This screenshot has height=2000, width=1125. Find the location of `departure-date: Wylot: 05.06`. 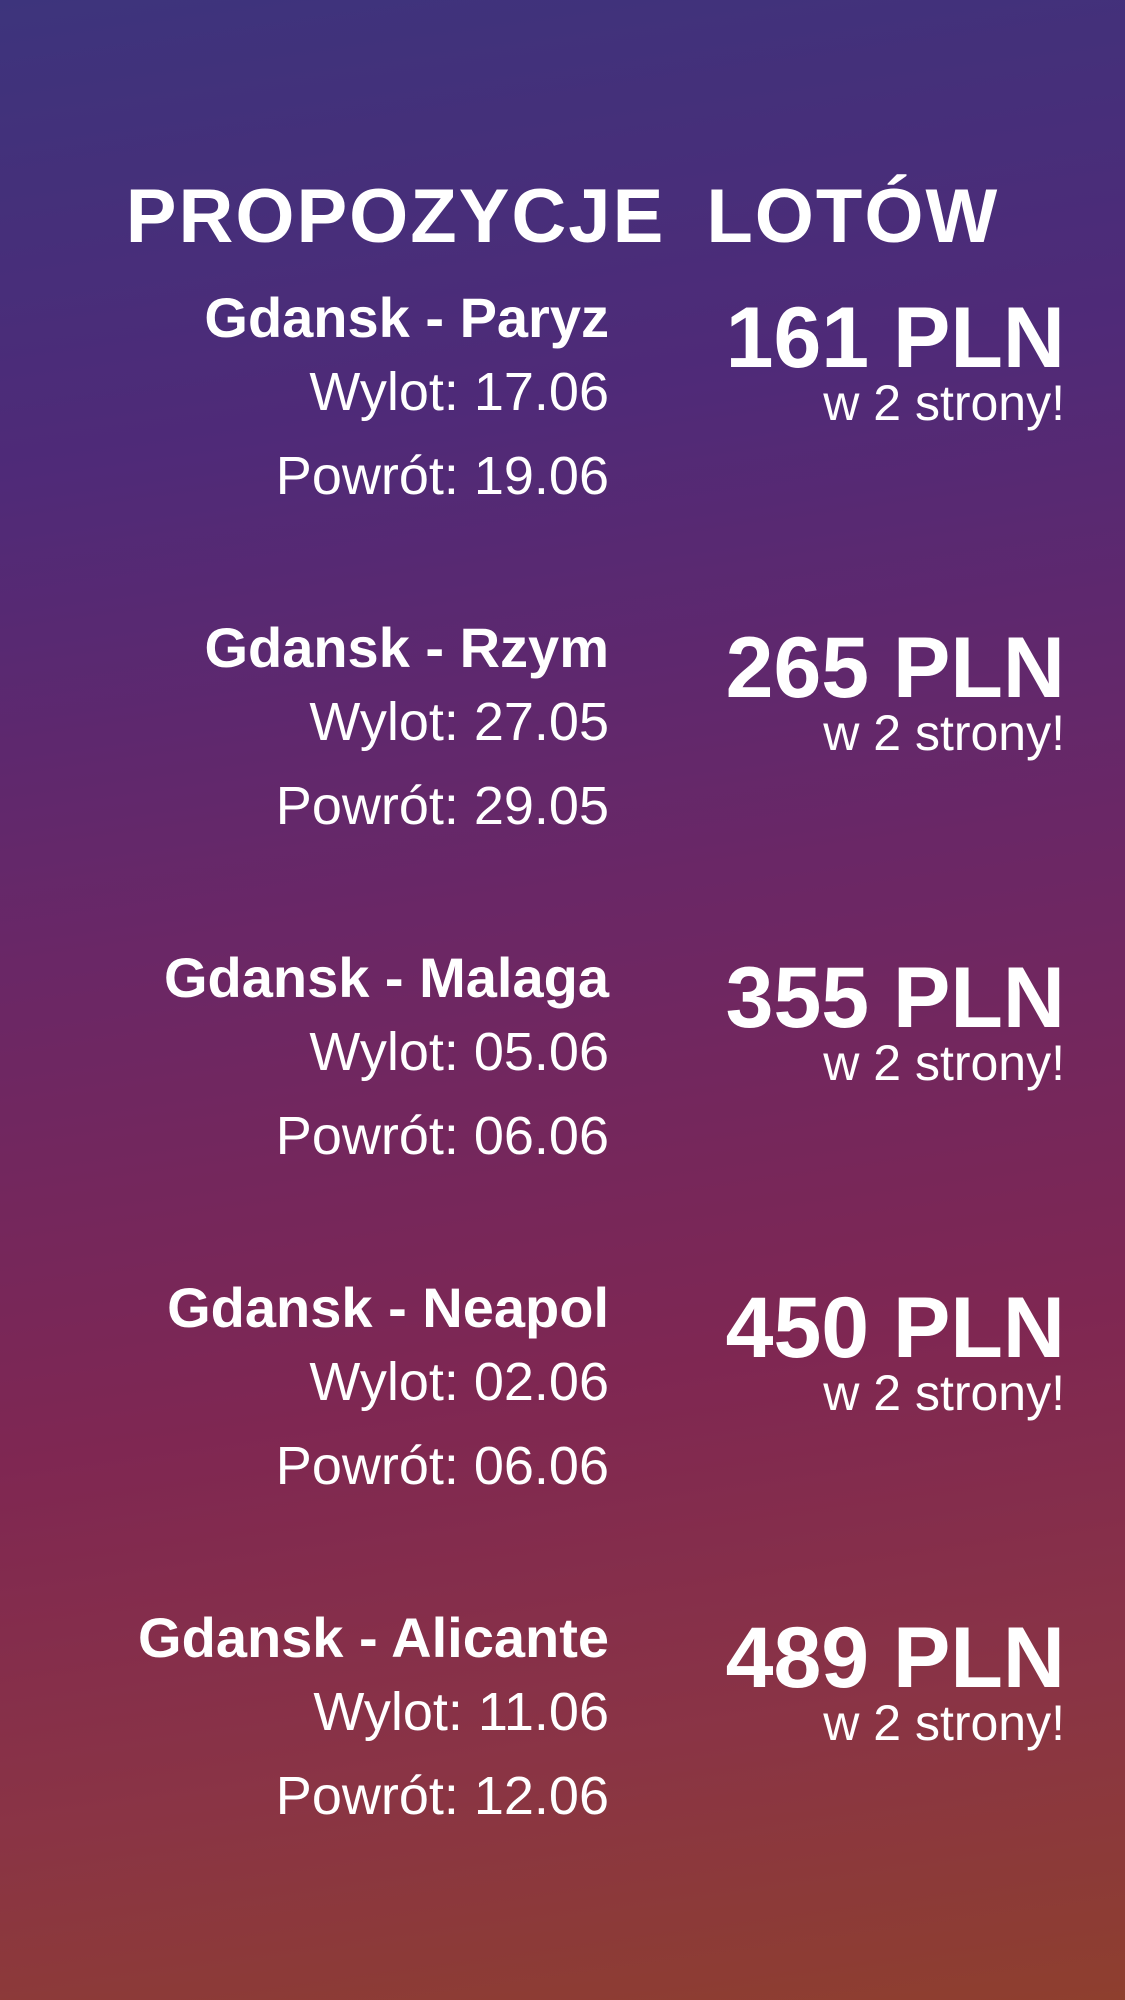

departure-date: Wylot: 05.06 is located at coordinates (459, 1052).